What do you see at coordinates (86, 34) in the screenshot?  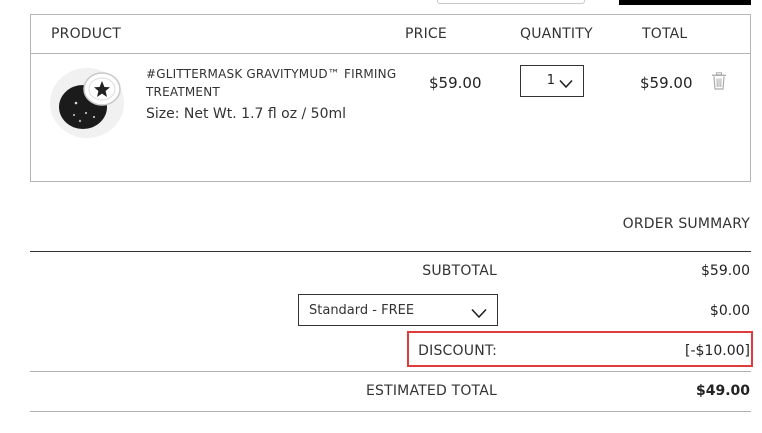 I see `header-product: PRODUCT` at bounding box center [86, 34].